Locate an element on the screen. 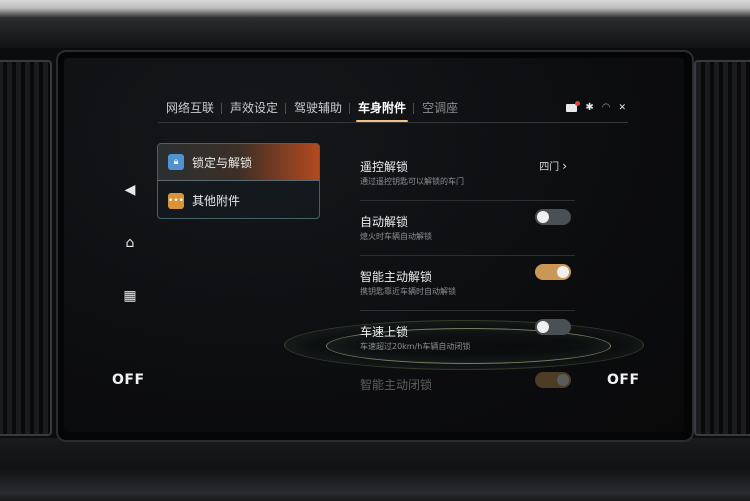 The width and height of the screenshot is (750, 501). tab-driving-assist: 驾驶辅助 is located at coordinates (318, 108).